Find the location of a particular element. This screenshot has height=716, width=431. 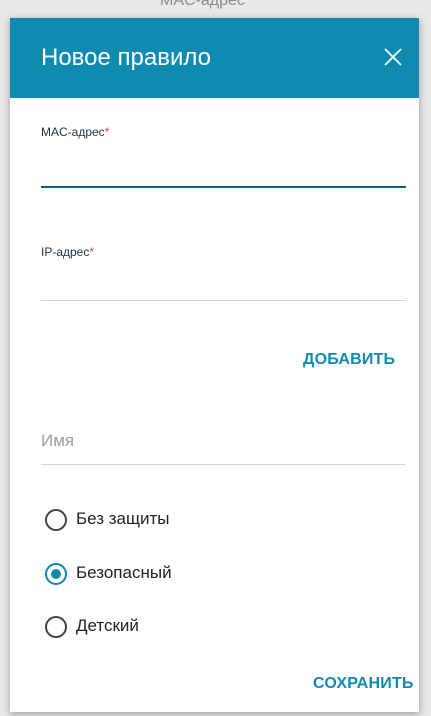

close-icon is located at coordinates (393, 57).